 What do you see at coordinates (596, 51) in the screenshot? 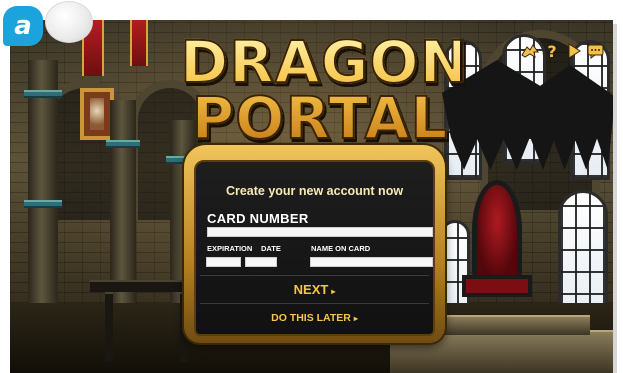
I see `chat-icon` at bounding box center [596, 51].